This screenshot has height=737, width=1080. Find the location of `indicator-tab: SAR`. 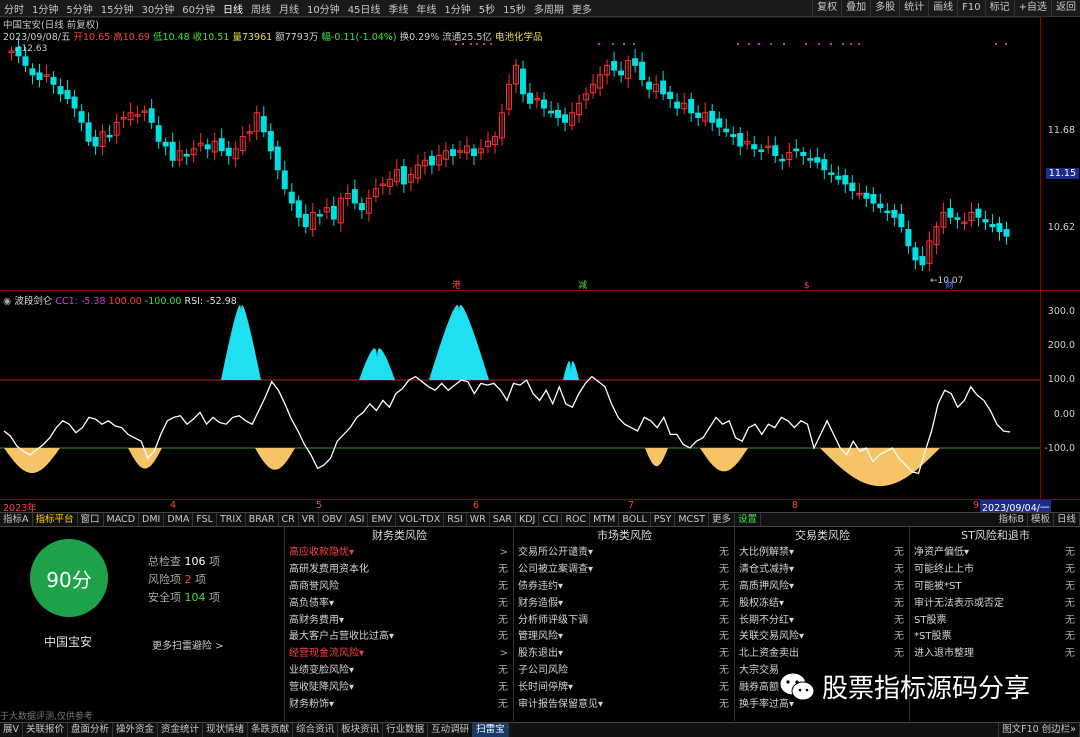

indicator-tab: SAR is located at coordinates (503, 519).